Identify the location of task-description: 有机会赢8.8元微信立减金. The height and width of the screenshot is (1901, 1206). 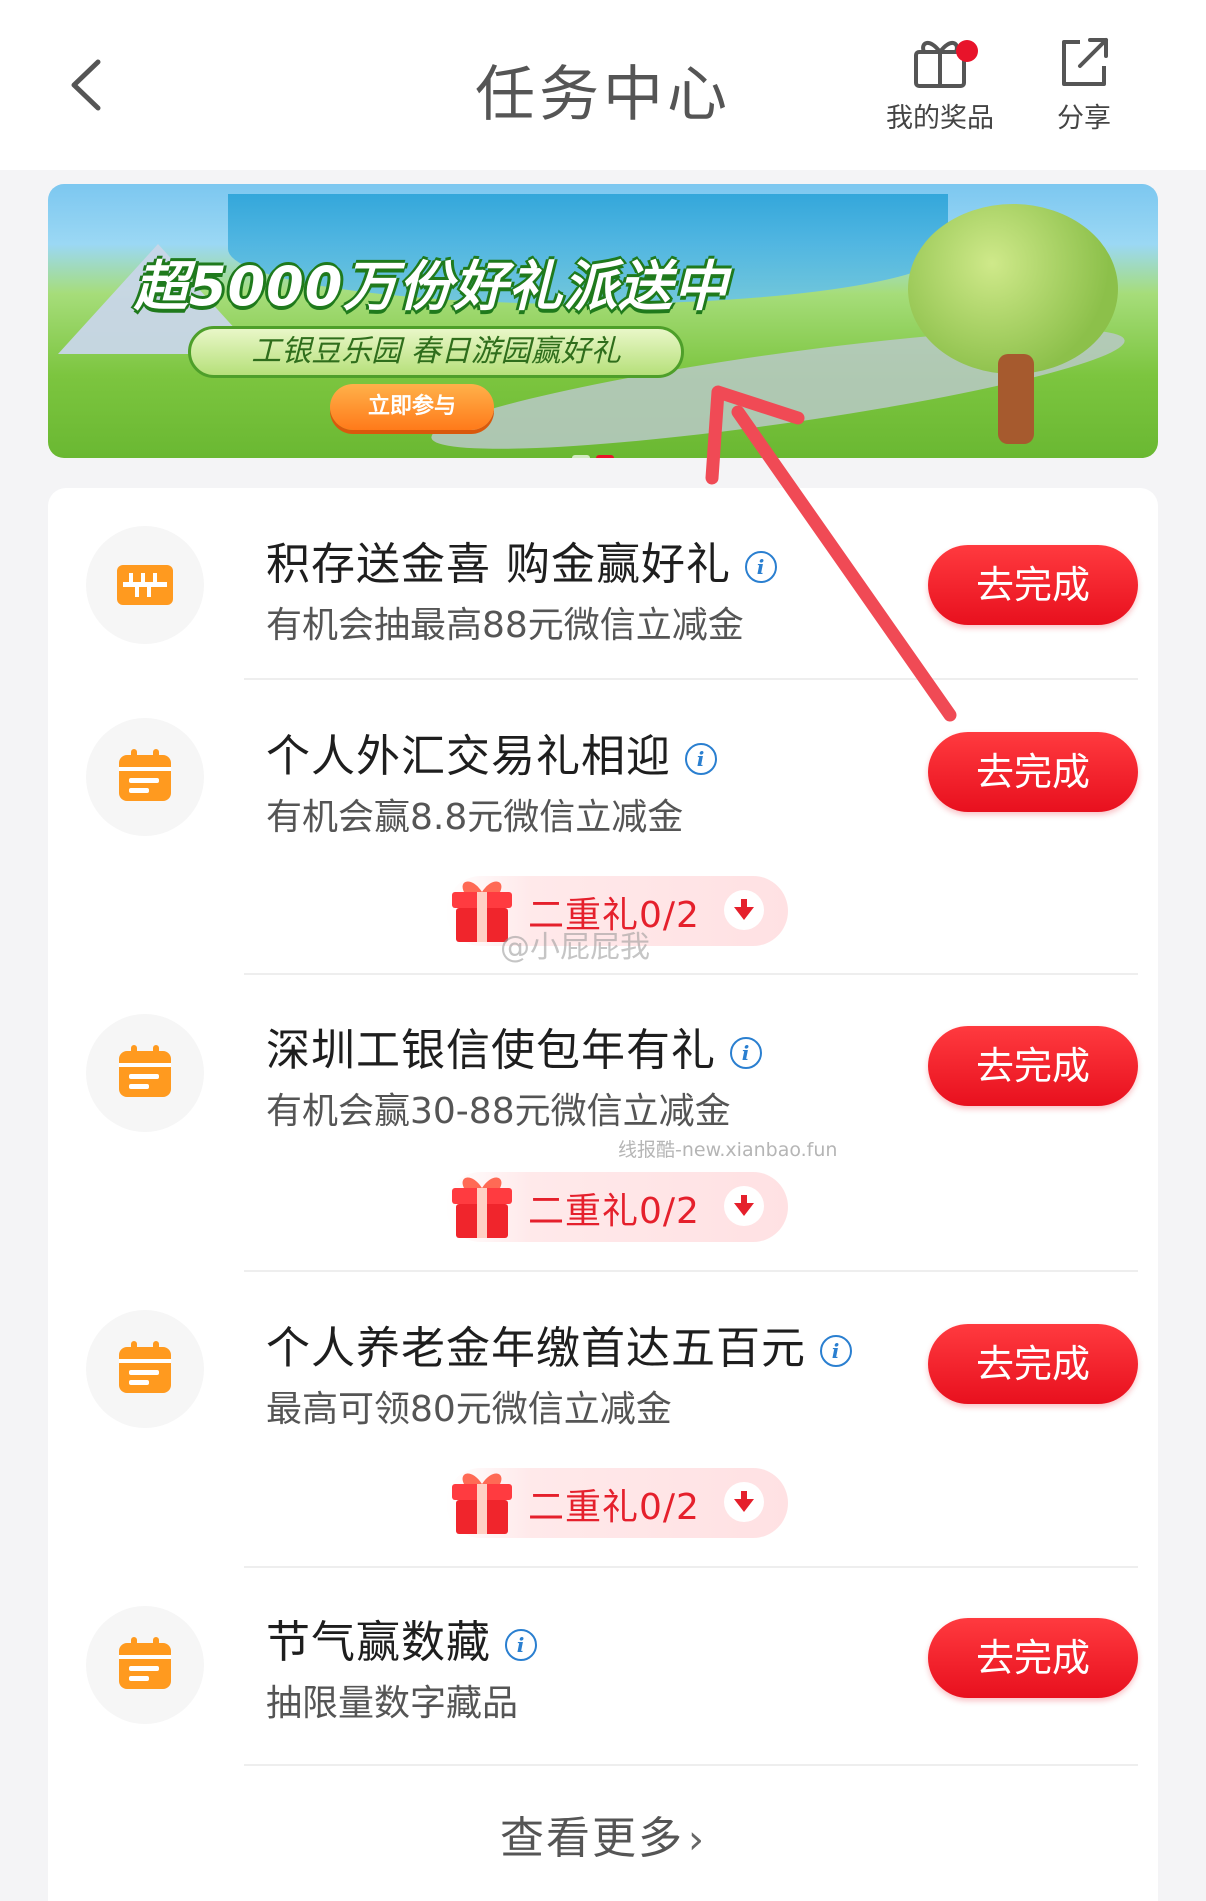
(475, 817).